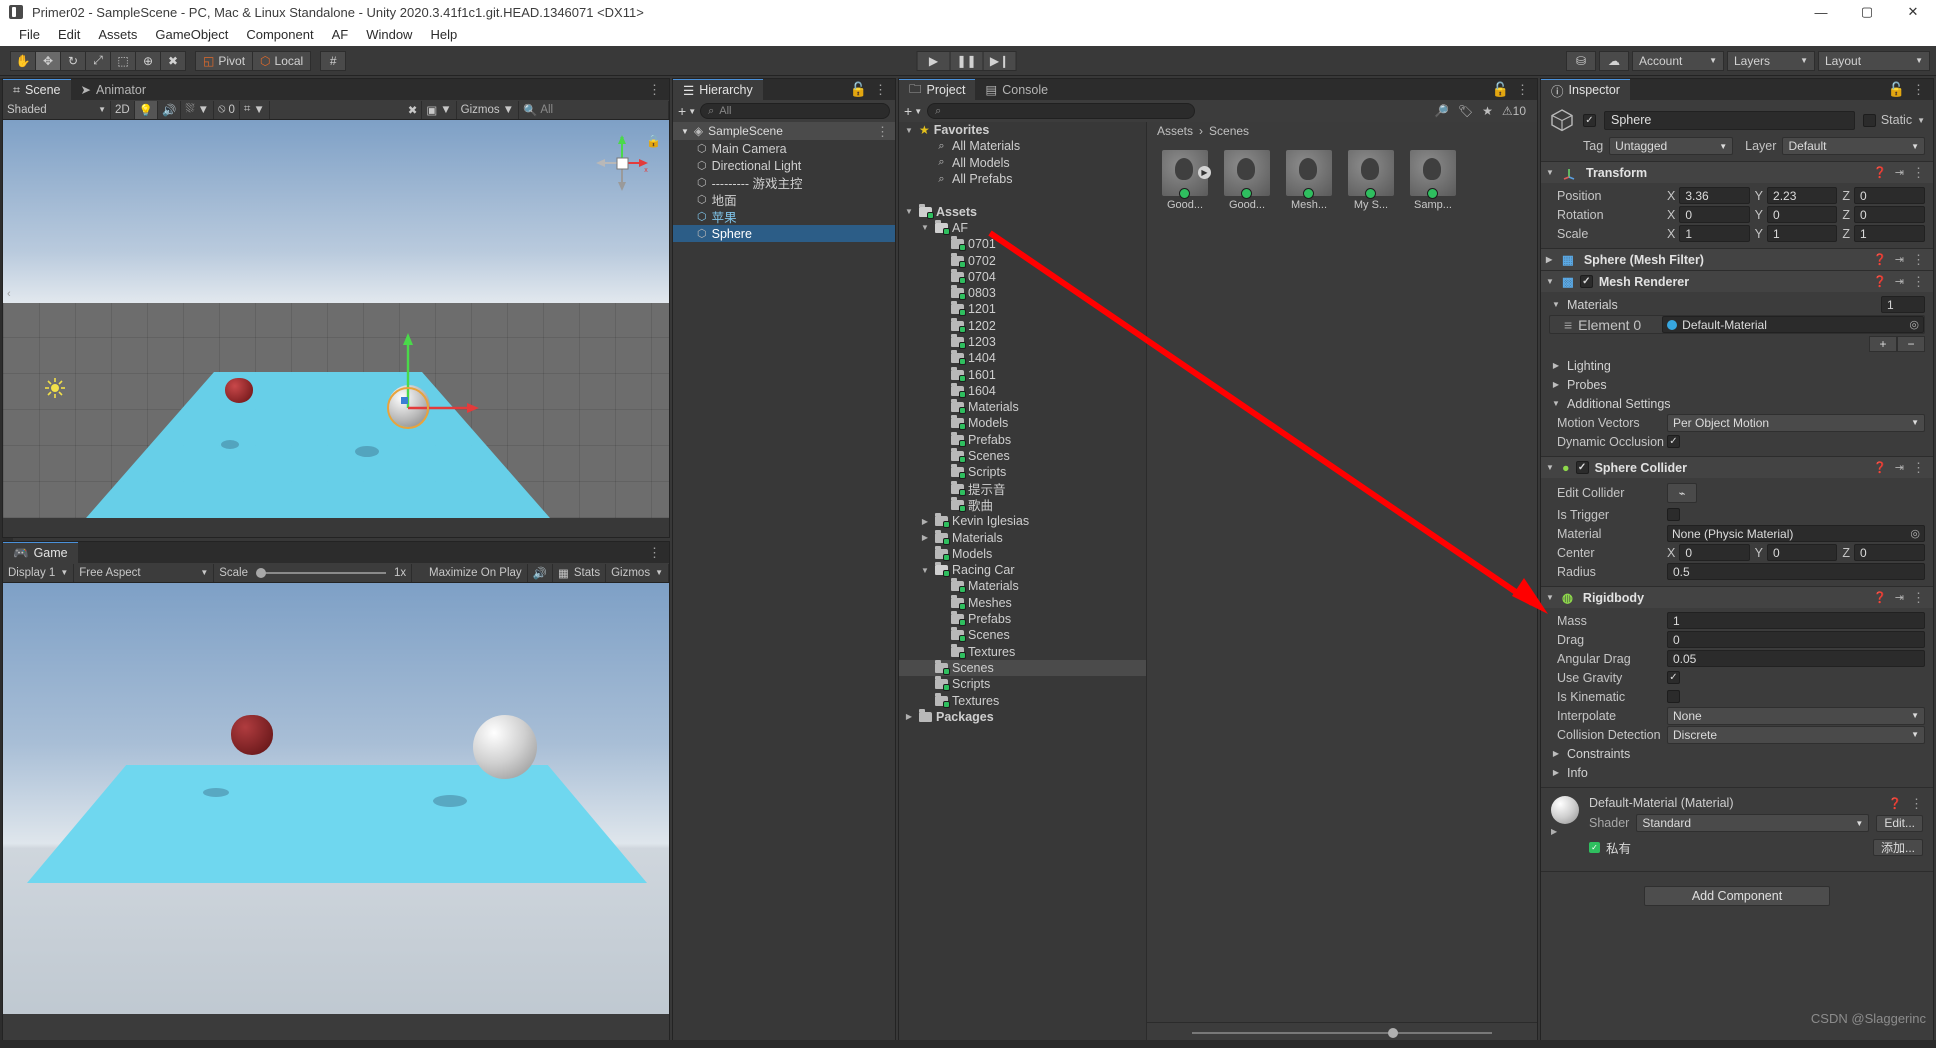 Image resolution: width=1936 pixels, height=1048 pixels. Describe the element at coordinates (1737, 753) in the screenshot. I see `constraints-fold: ▶ Constraints` at that location.